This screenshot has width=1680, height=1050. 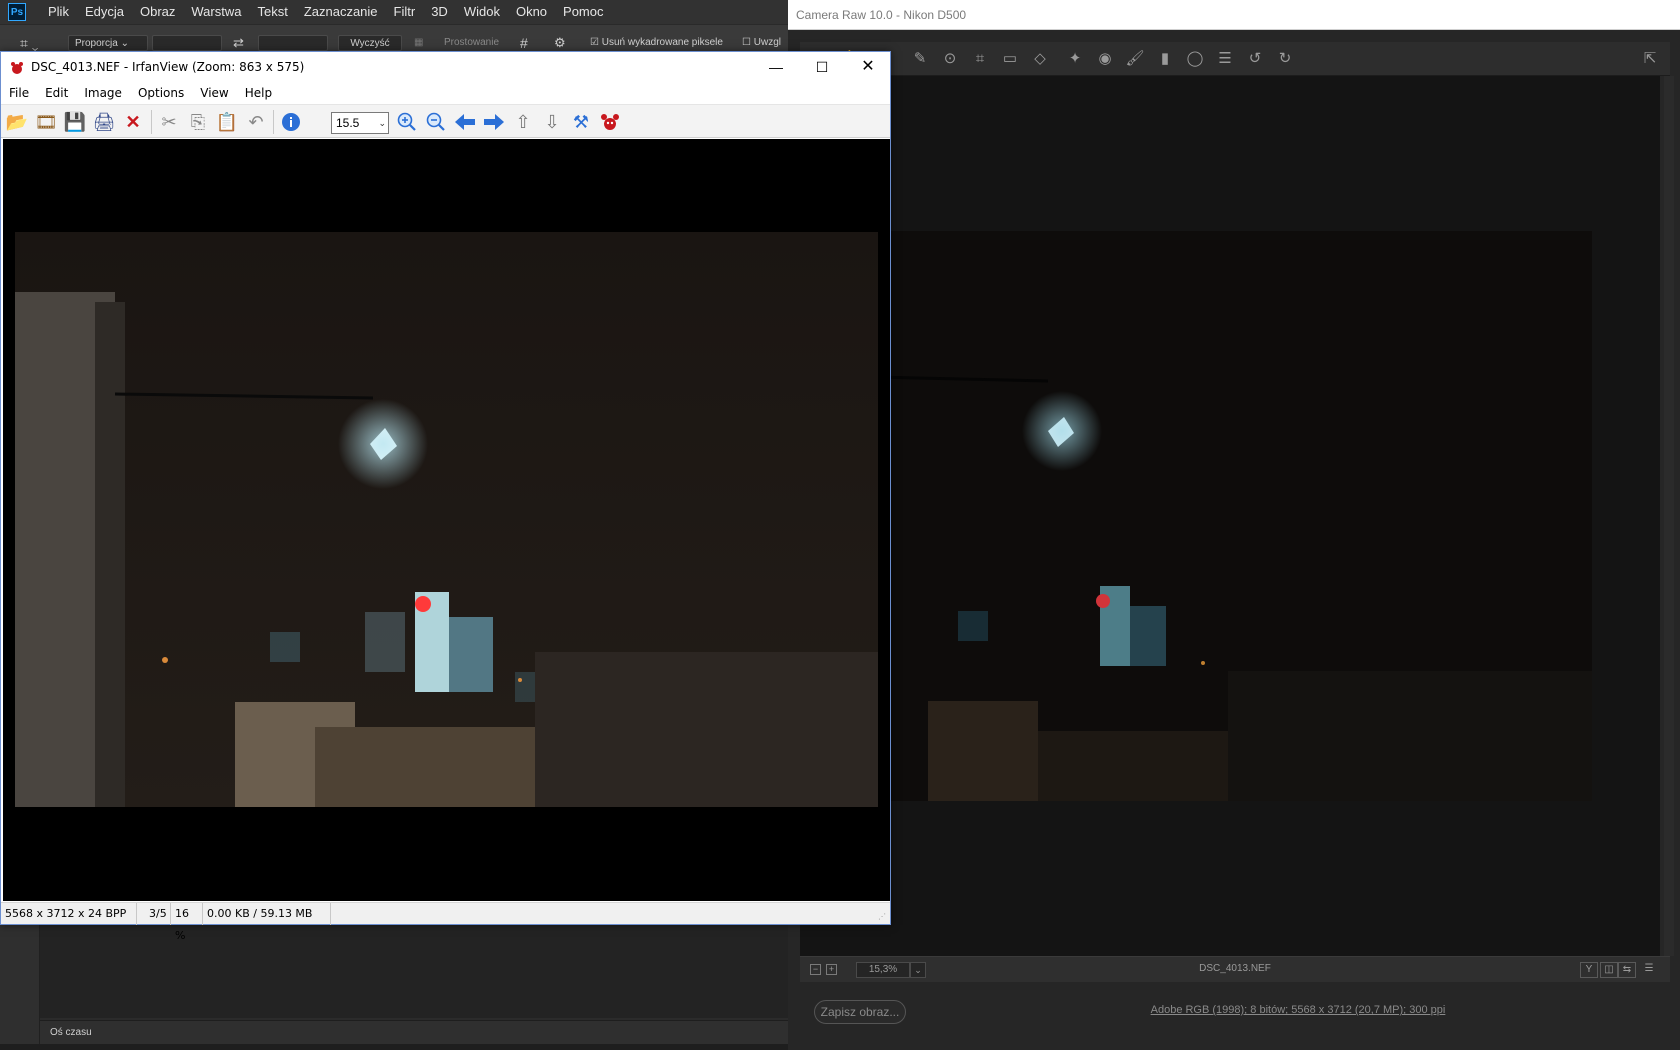 What do you see at coordinates (436, 122) in the screenshot?
I see `zoom-out-icon` at bounding box center [436, 122].